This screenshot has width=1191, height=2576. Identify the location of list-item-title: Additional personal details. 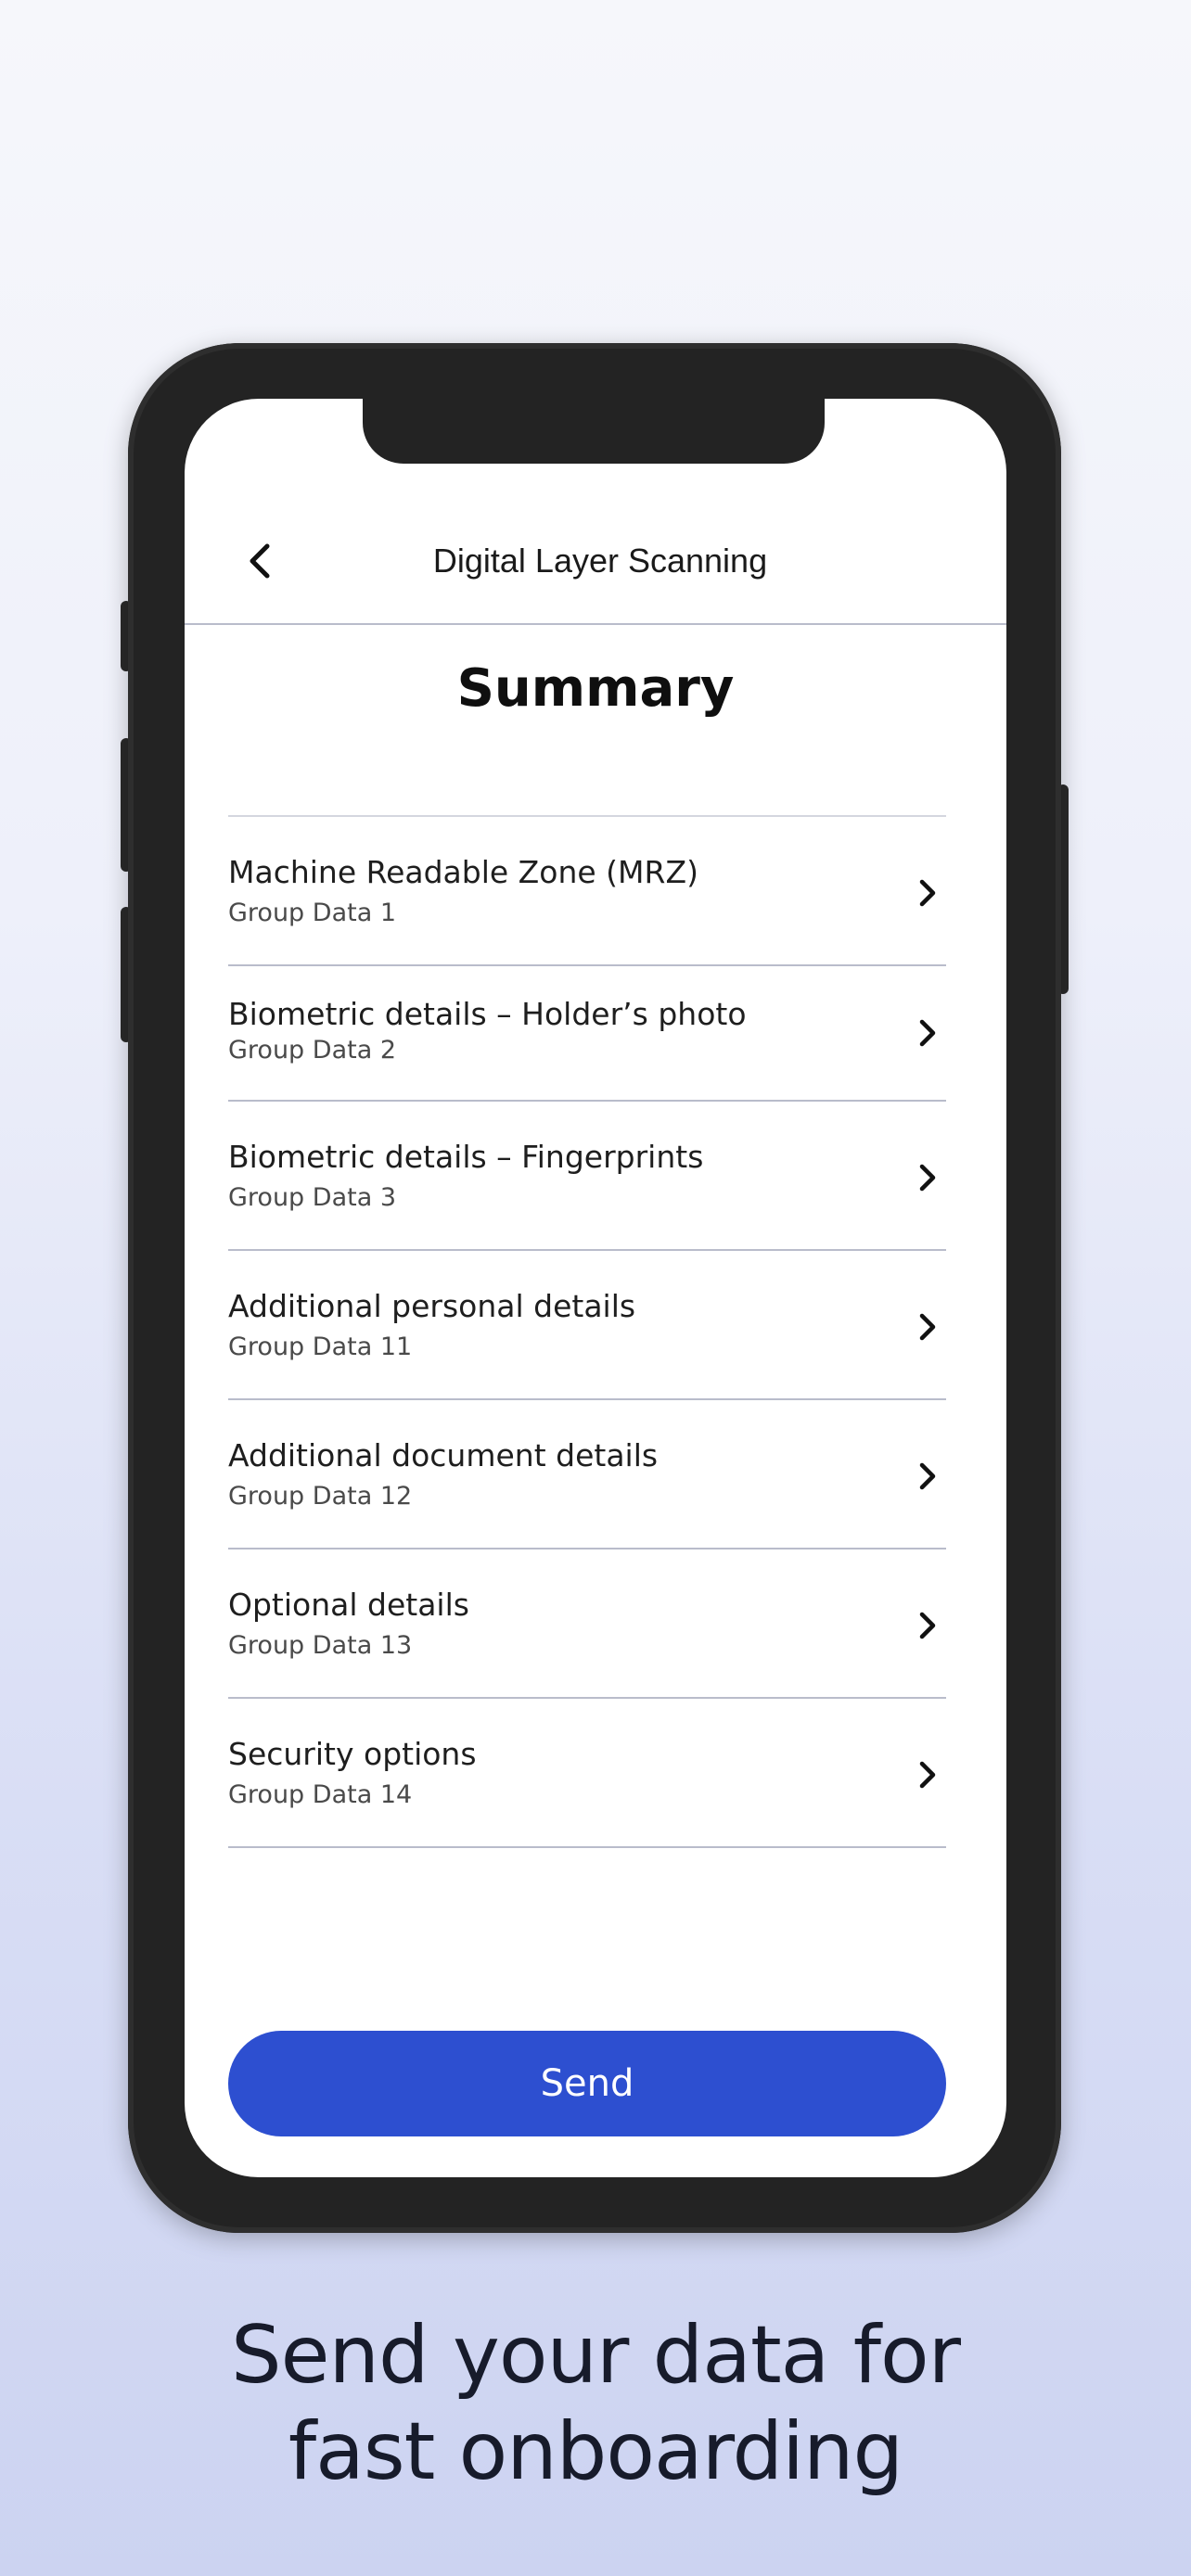
(432, 1306).